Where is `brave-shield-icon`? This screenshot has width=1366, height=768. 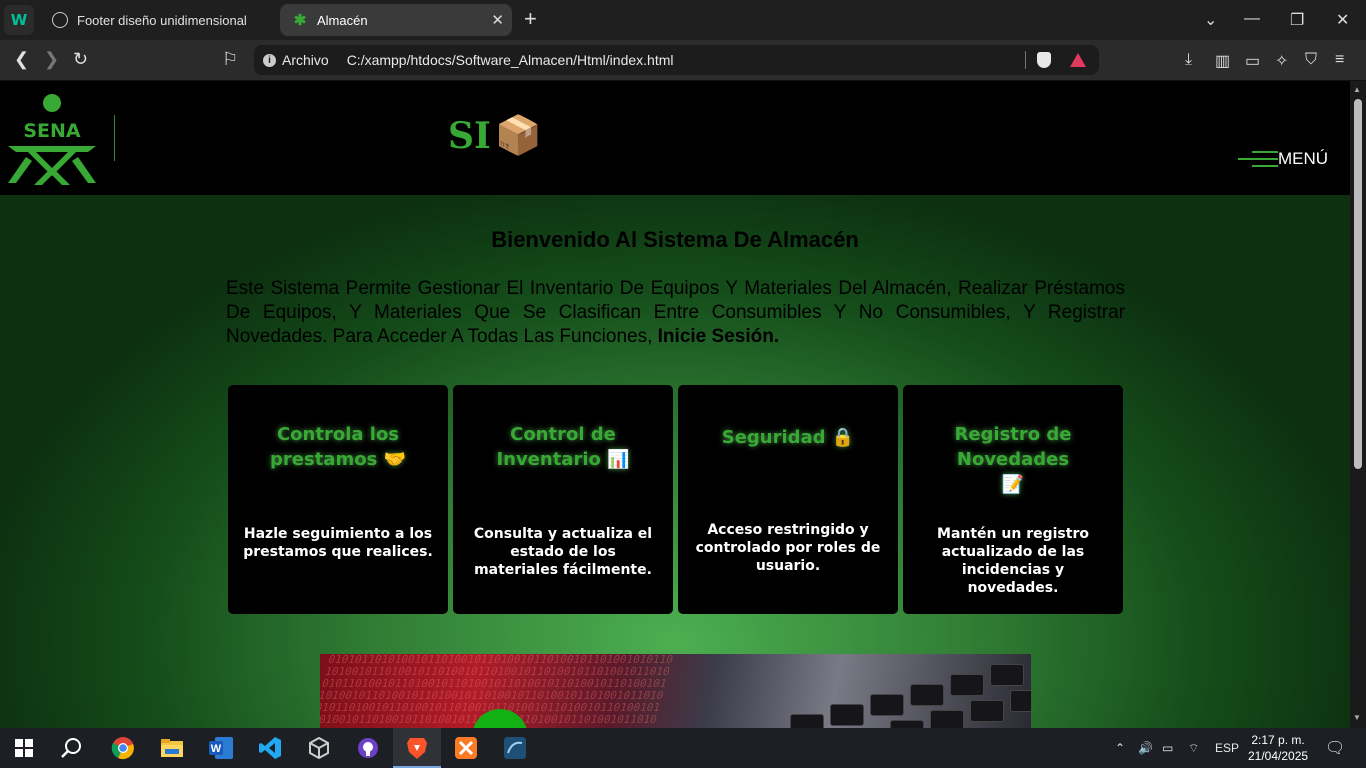
brave-shield-icon is located at coordinates (1044, 60).